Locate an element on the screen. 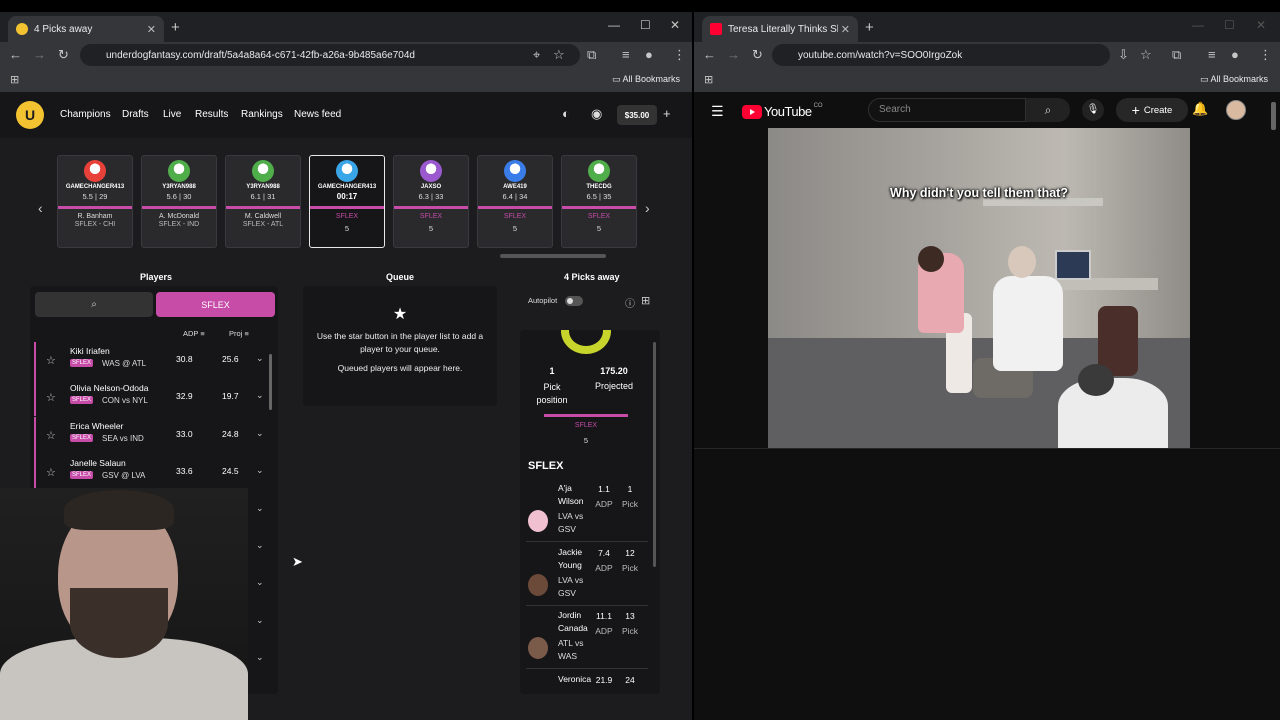 This screenshot has height=720, width=1280. roster-adp: 7.4 ADP is located at coordinates (604, 561).